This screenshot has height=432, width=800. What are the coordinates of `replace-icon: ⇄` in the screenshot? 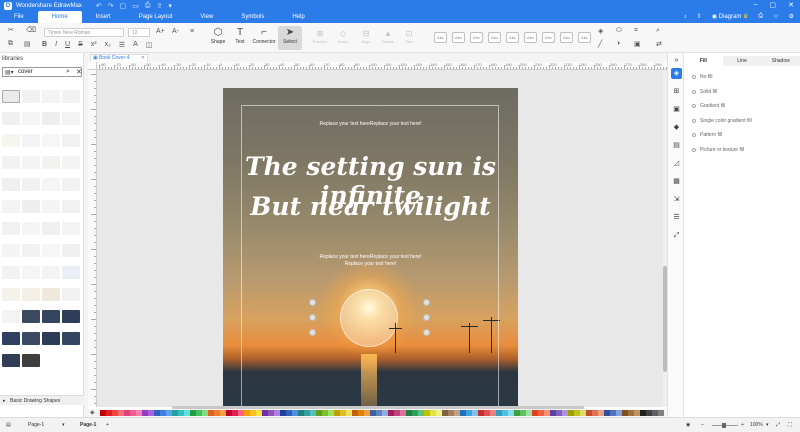 It's located at (659, 44).